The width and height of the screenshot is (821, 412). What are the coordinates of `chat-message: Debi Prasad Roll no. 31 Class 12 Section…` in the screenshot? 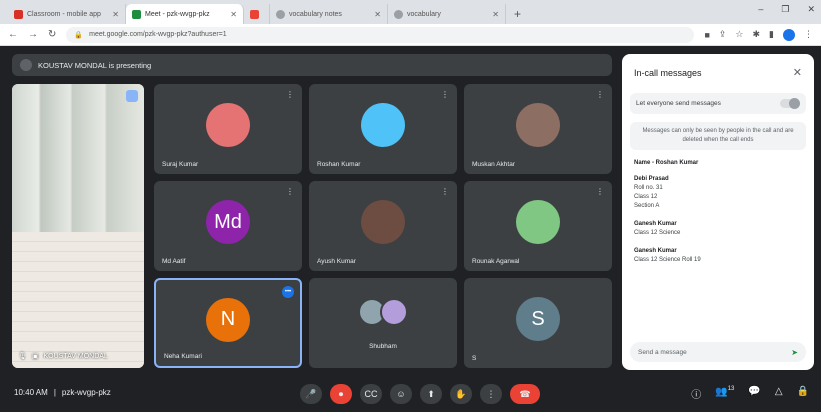 It's located at (718, 193).